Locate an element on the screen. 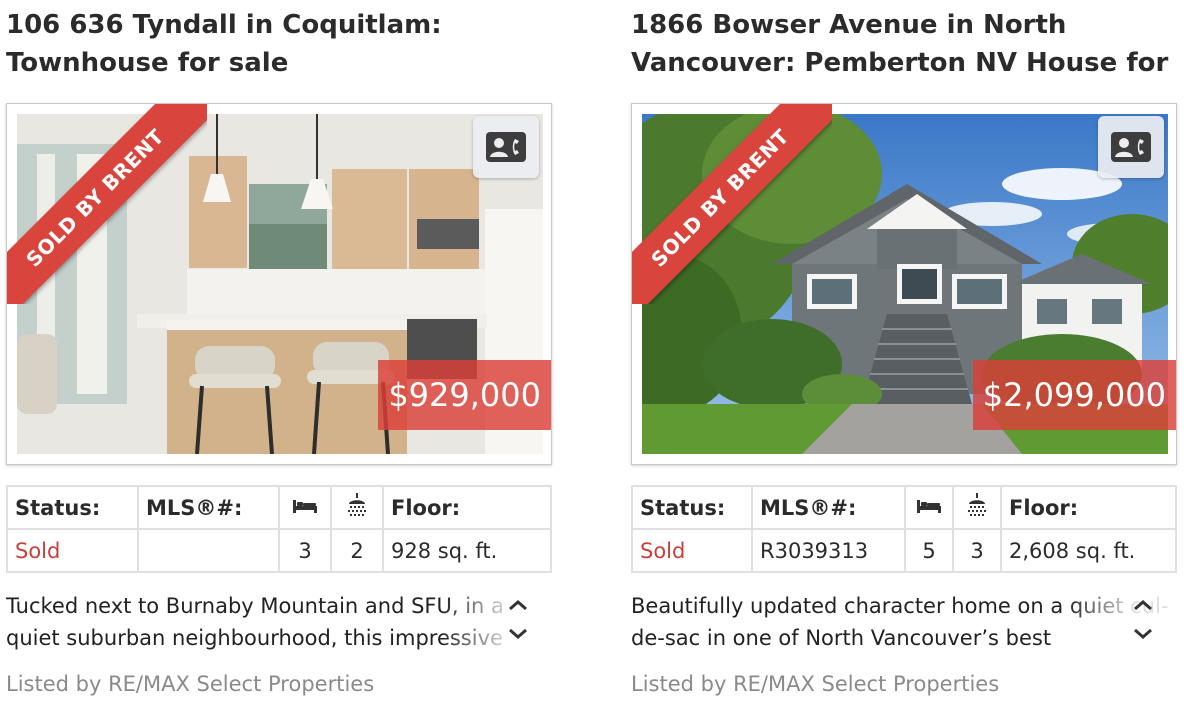 Image resolution: width=1198 pixels, height=718 pixels. mls-value is located at coordinates (208, 550).